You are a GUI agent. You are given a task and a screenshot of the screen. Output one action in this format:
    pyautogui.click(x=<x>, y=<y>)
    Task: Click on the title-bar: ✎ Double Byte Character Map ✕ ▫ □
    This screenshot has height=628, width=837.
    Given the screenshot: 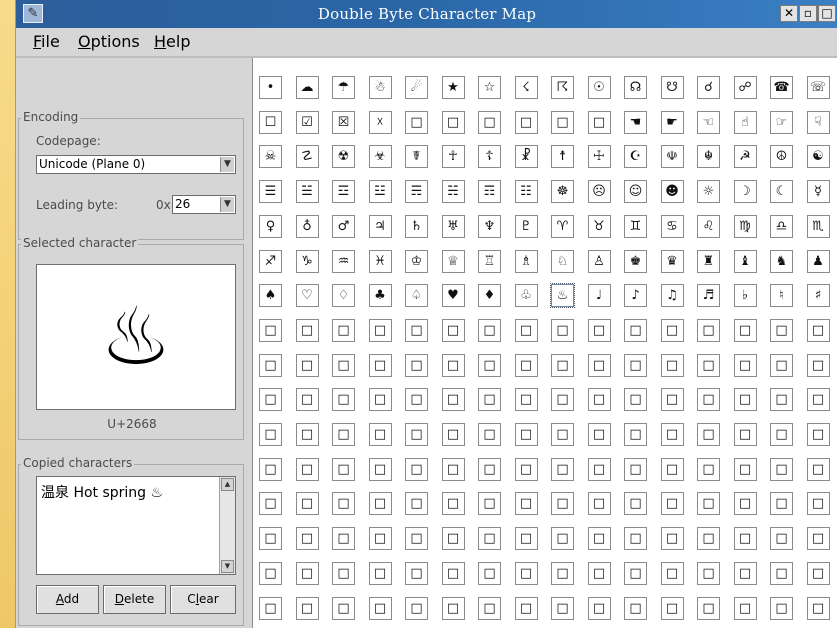 What is the action you would take?
    pyautogui.click(x=426, y=14)
    